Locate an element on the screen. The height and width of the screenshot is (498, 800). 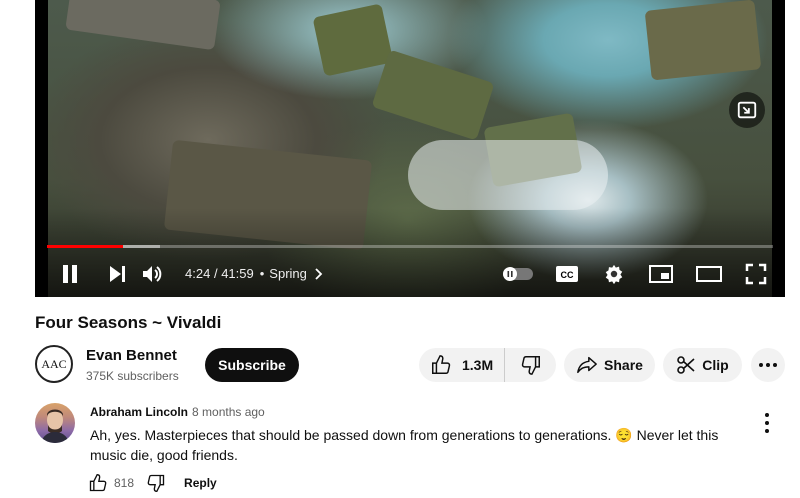
fullscreen-button is located at coordinates (756, 273).